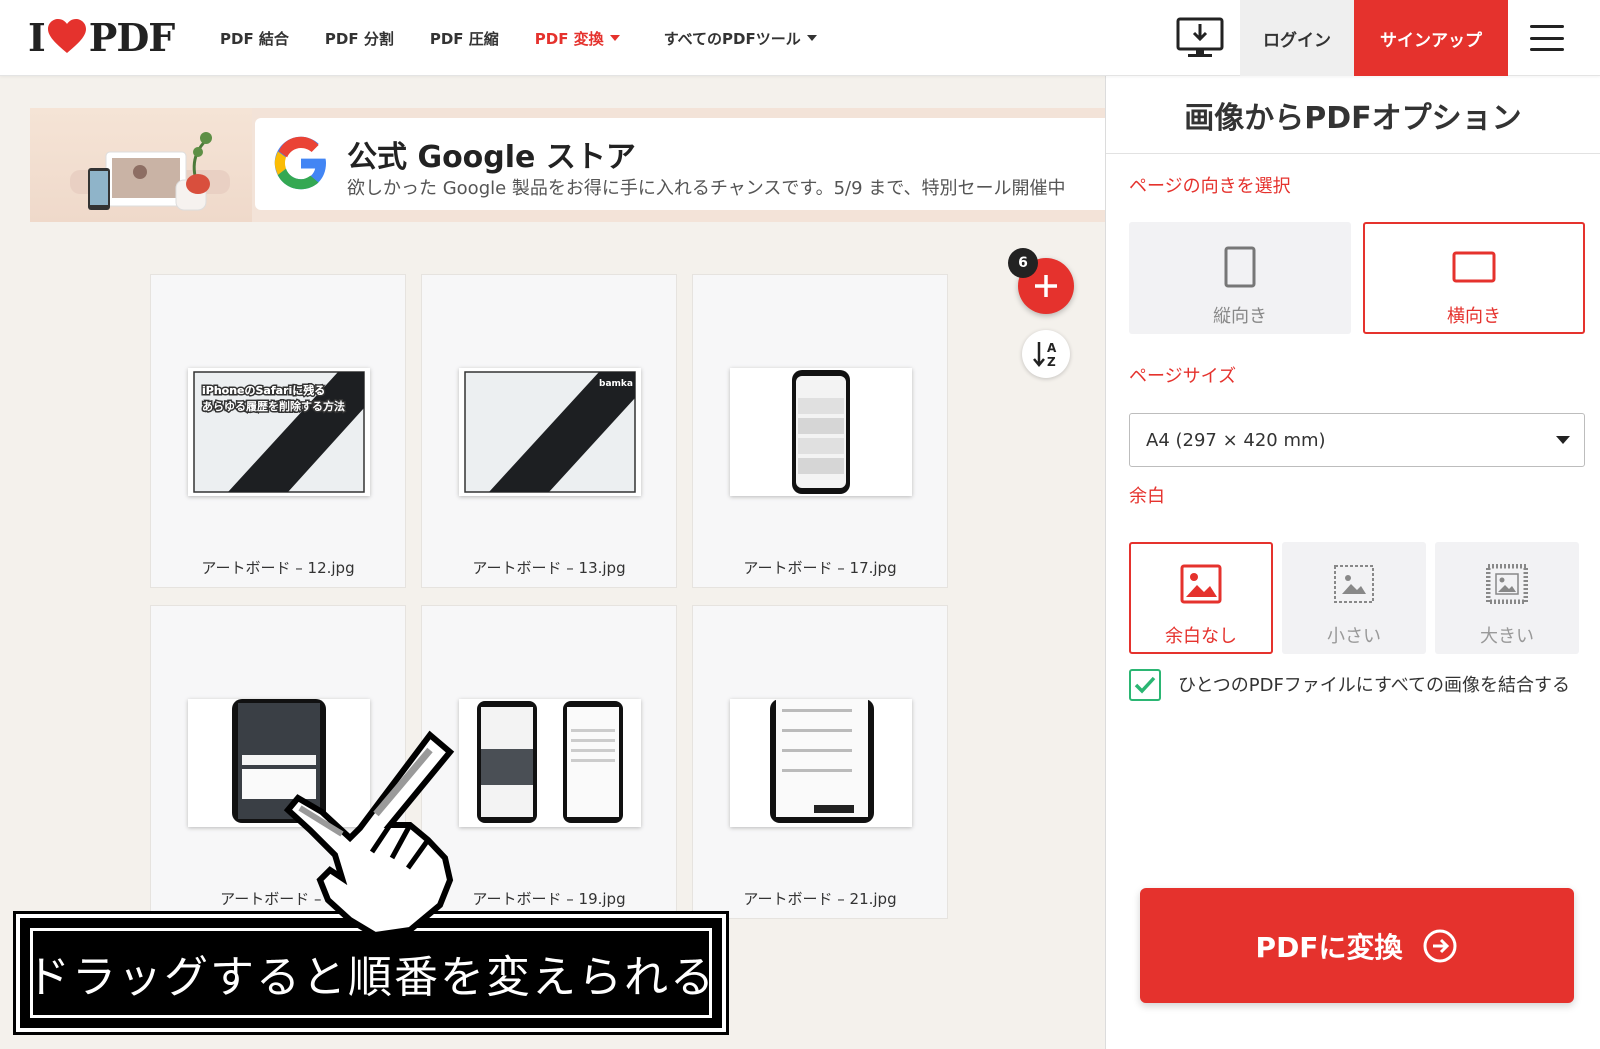 This screenshot has width=1600, height=1049. I want to click on heart-icon, so click(66, 36).